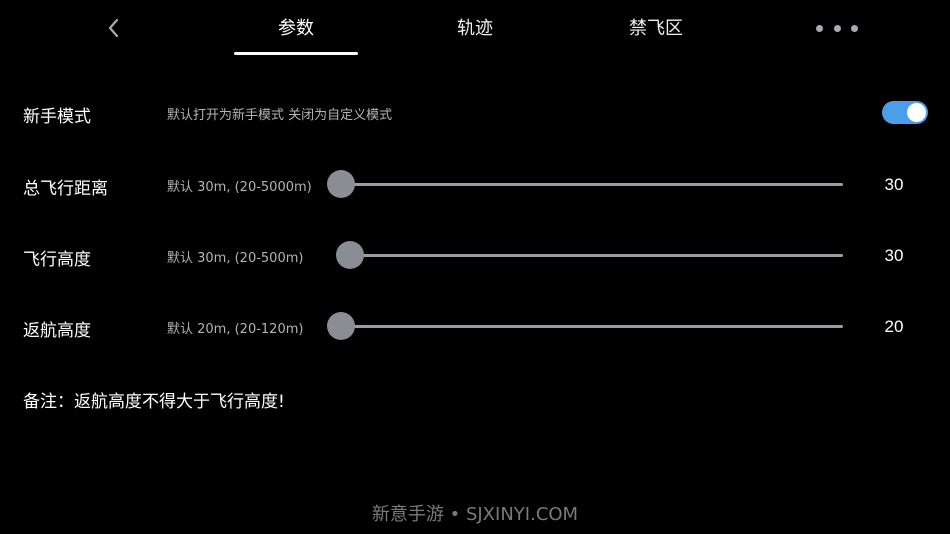 The width and height of the screenshot is (950, 534). I want to click on toggle-knob, so click(916, 112).